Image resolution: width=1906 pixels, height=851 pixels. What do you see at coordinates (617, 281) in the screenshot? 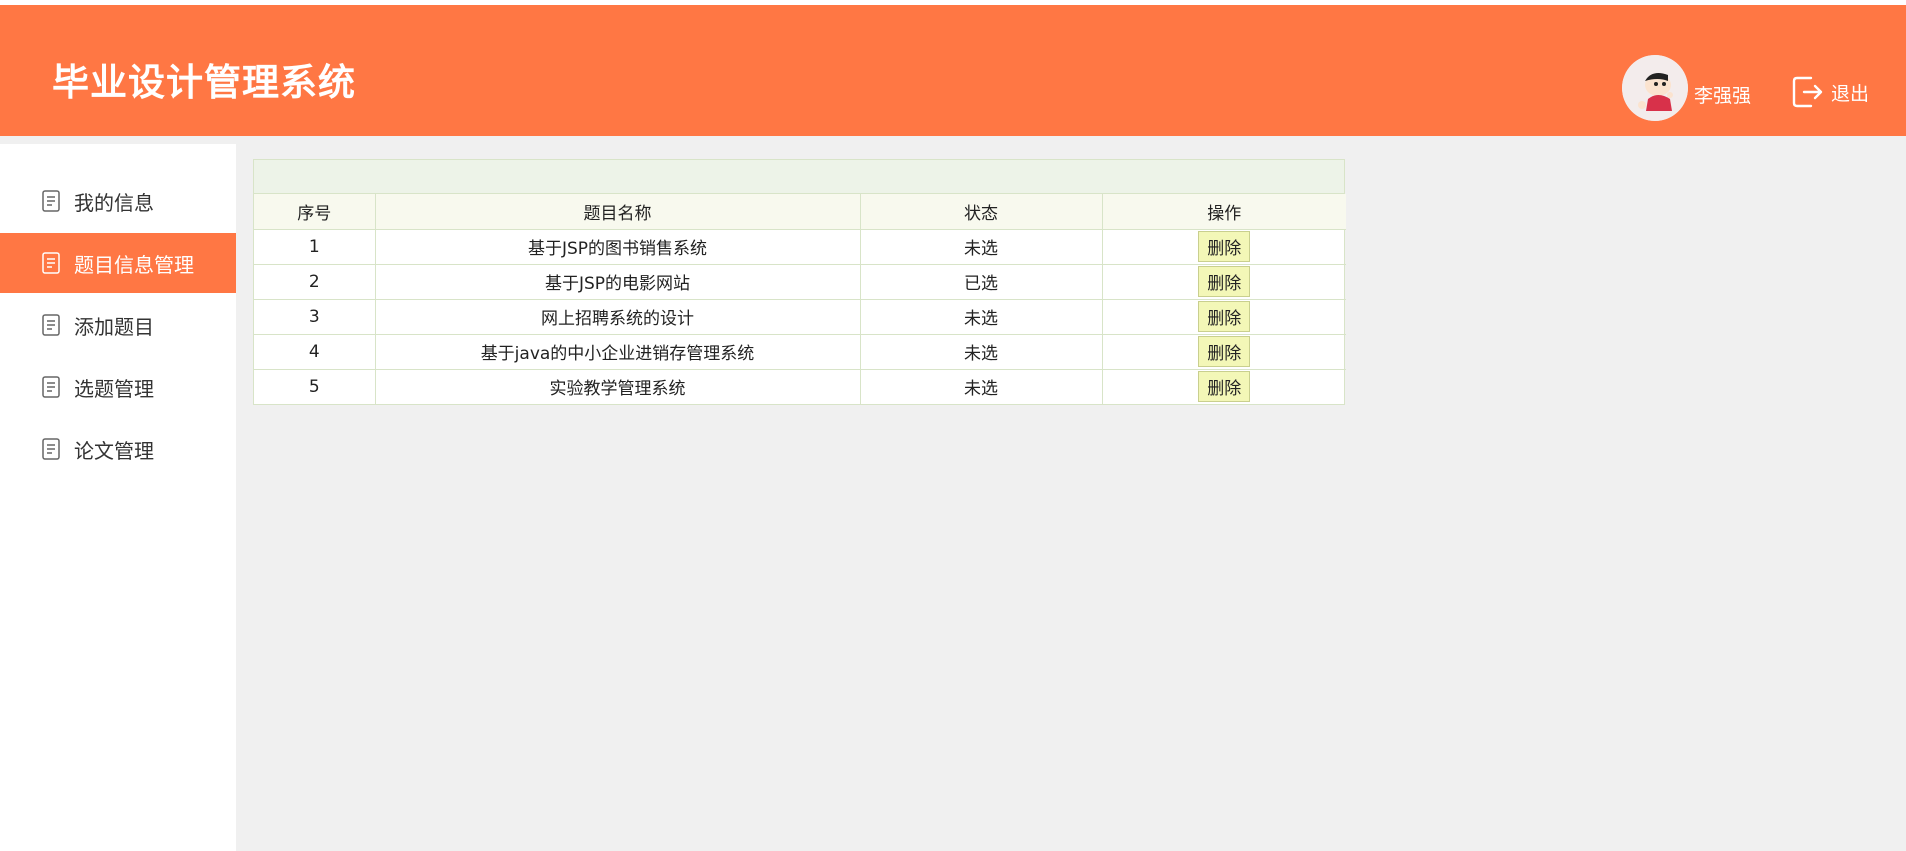
I see `cell-name: 基于JSP的电影网站` at bounding box center [617, 281].